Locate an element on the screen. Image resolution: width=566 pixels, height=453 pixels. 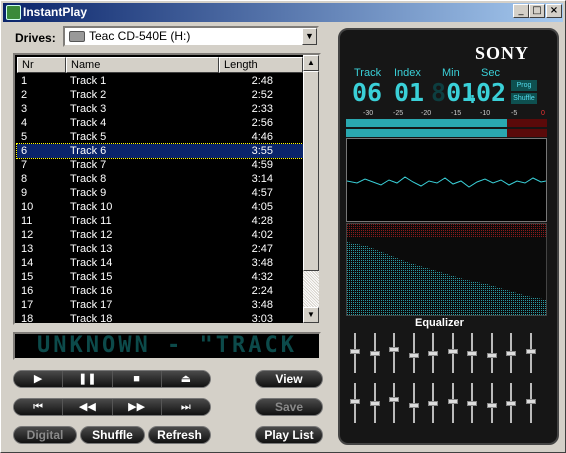
rewind-button: ◀◀ is located at coordinates (88, 407).